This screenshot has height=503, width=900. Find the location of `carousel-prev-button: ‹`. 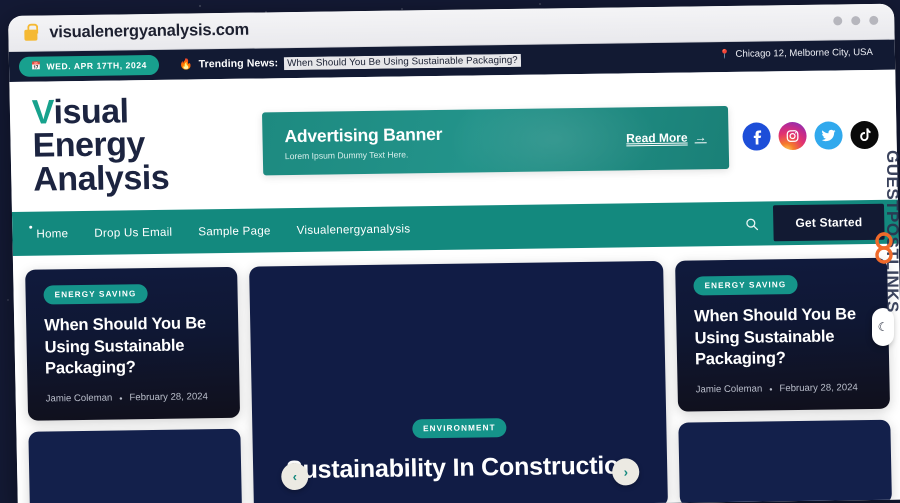

carousel-prev-button: ‹ is located at coordinates (295, 476).